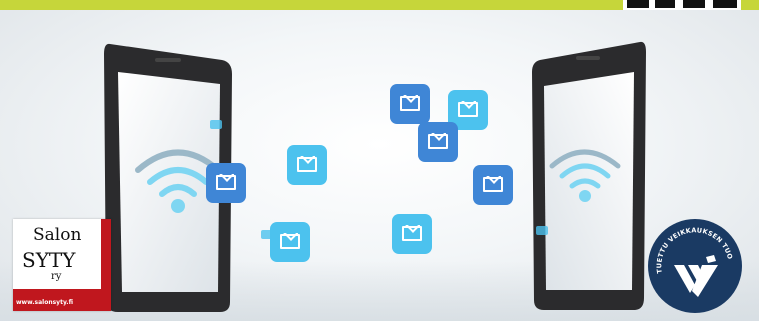 The width and height of the screenshot is (759, 321). Describe the element at coordinates (49, 260) in the screenshot. I see `salon-logo-line2: SYTY` at that location.